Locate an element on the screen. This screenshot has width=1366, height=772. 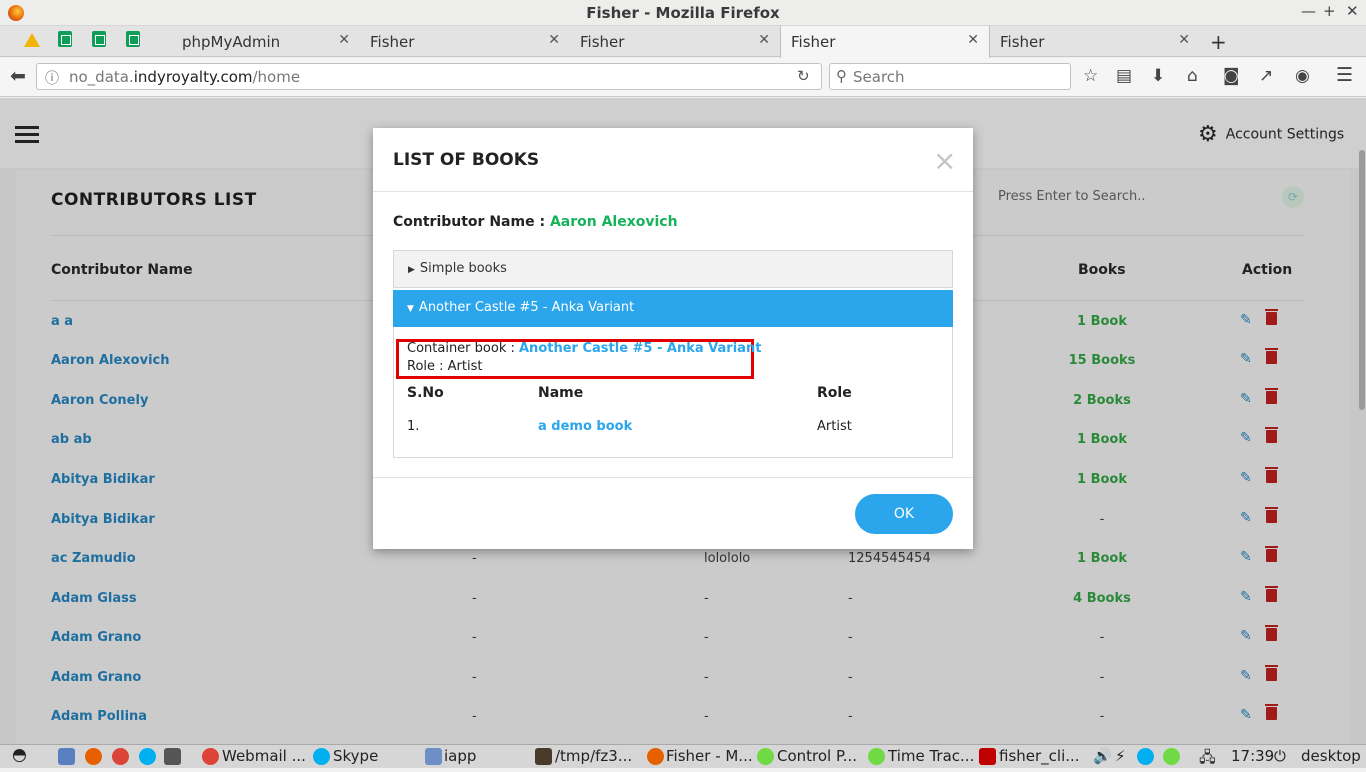
tab-fisher-active: Fisher ✕ is located at coordinates (885, 42).